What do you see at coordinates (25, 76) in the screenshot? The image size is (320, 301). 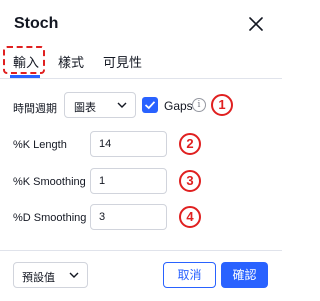 I see `active-tab-indicator` at bounding box center [25, 76].